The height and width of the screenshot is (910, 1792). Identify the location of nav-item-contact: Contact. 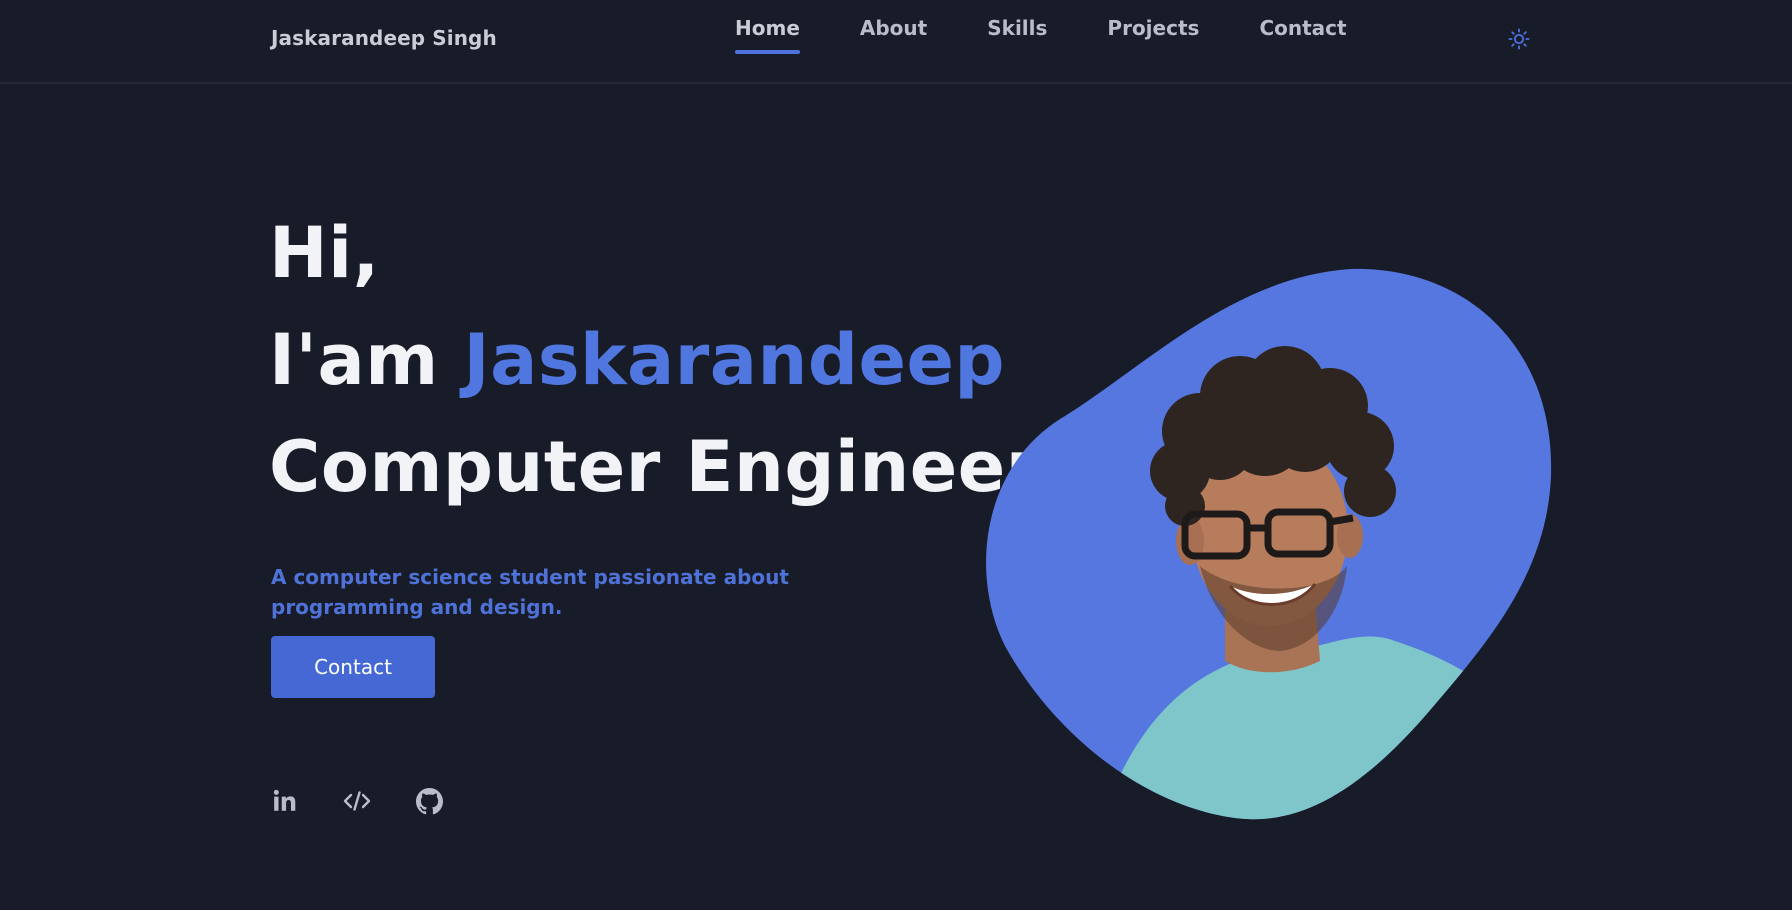
(1302, 35).